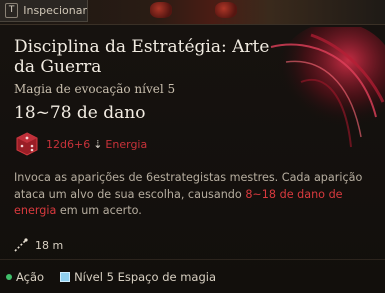 The image size is (385, 293). Describe the element at coordinates (142, 57) in the screenshot. I see `spell-title: Disciplina da Estratégia: Arte da Guerra` at that location.